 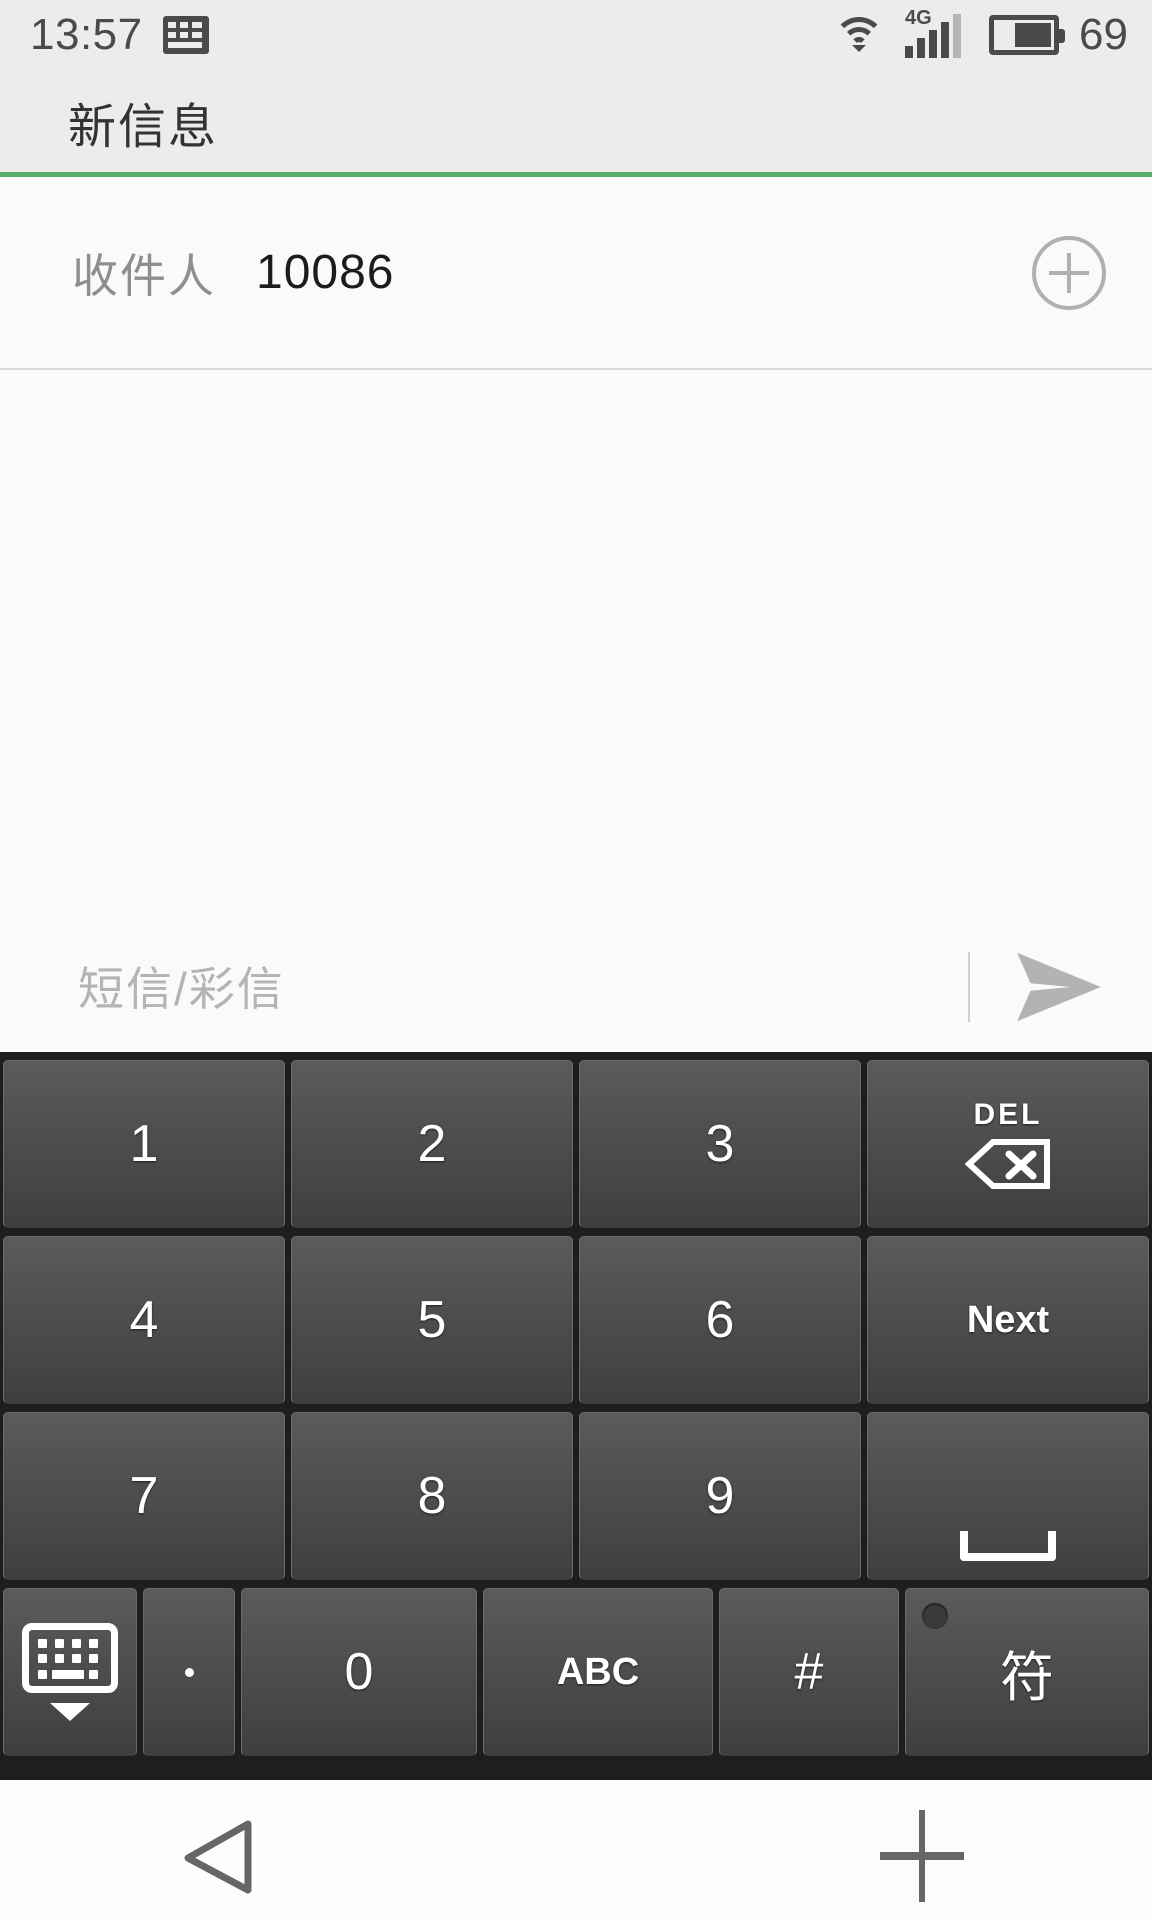 What do you see at coordinates (576, 1850) in the screenshot?
I see `navigation-bar` at bounding box center [576, 1850].